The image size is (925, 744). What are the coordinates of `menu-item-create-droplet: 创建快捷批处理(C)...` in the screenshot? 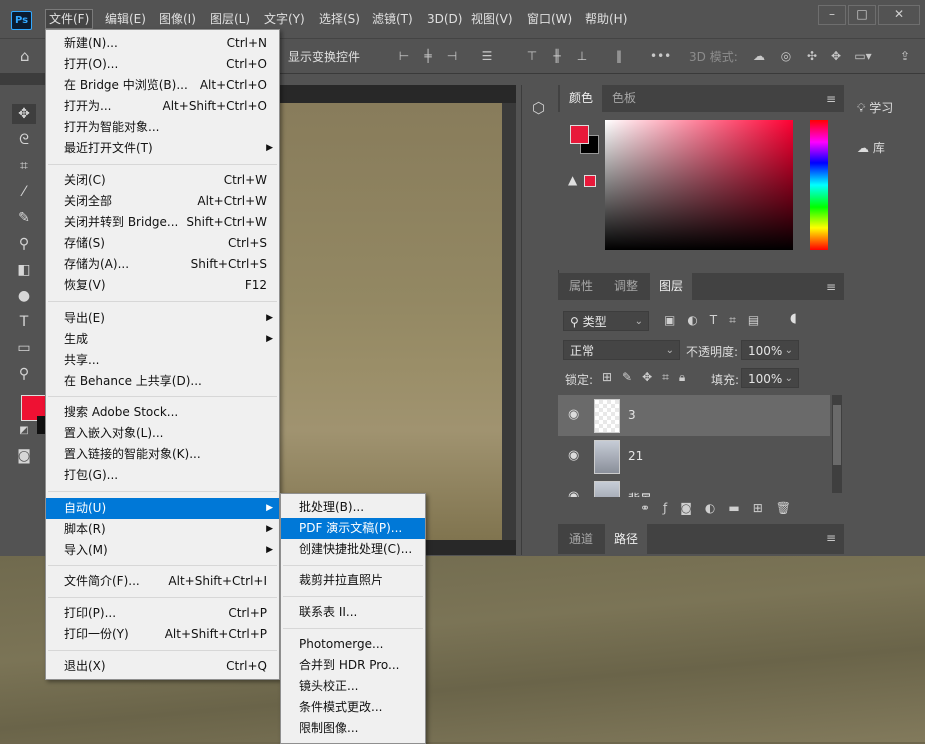 It's located at (353, 549).